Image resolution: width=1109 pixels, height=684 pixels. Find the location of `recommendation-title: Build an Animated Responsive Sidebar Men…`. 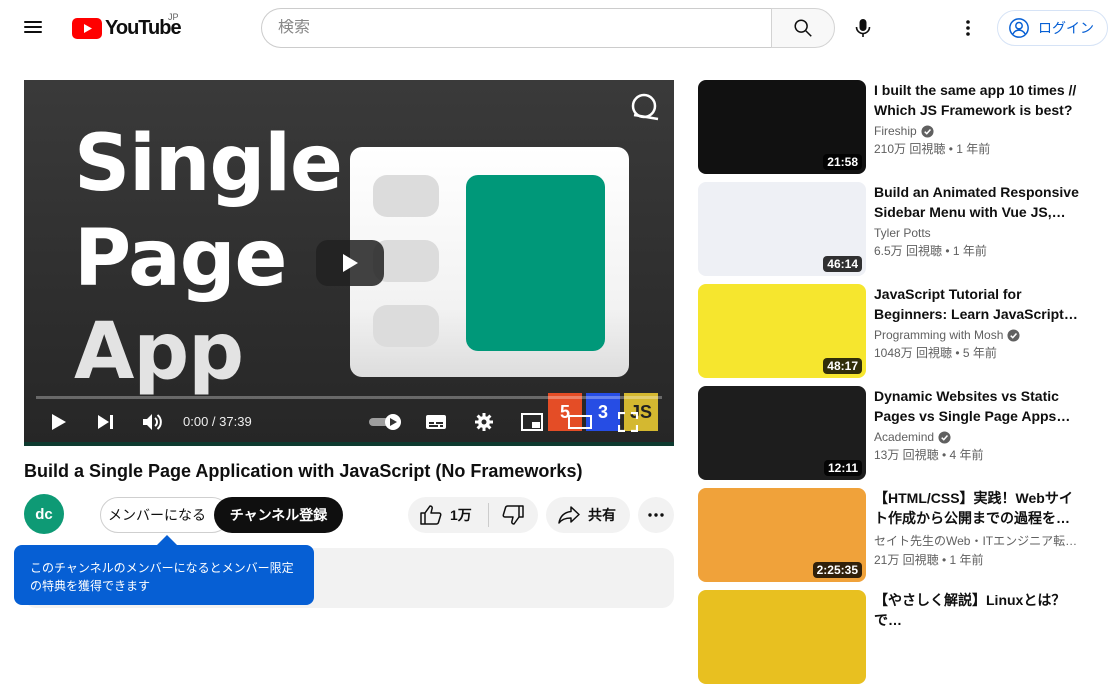

recommendation-title: Build an Animated Responsive Sidebar Men… is located at coordinates (979, 202).